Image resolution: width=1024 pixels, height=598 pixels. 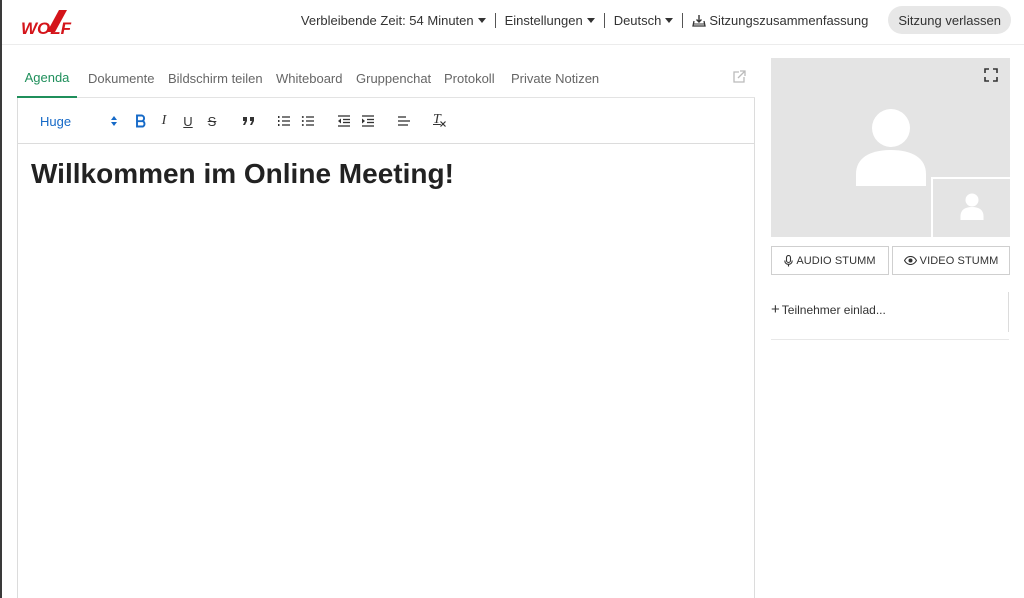 I want to click on language-menu: Deutsch, so click(x=644, y=20).